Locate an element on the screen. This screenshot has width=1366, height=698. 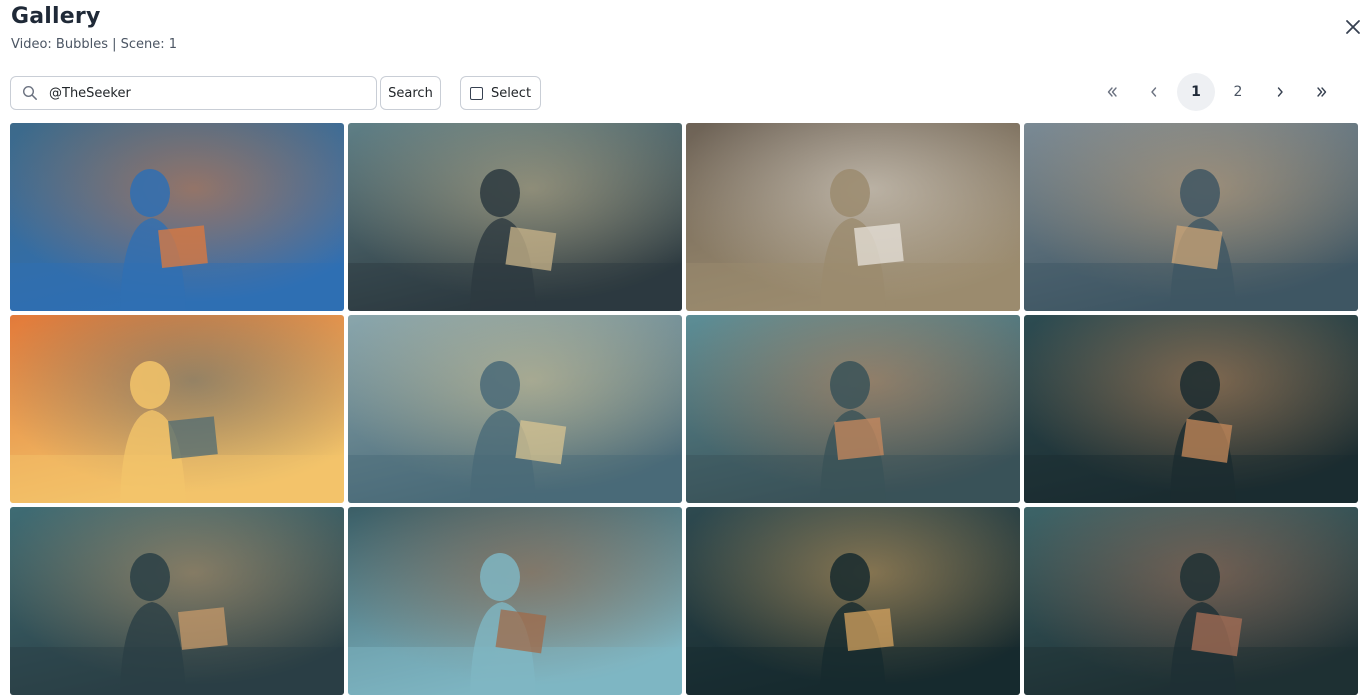
close-icon is located at coordinates (1353, 27).